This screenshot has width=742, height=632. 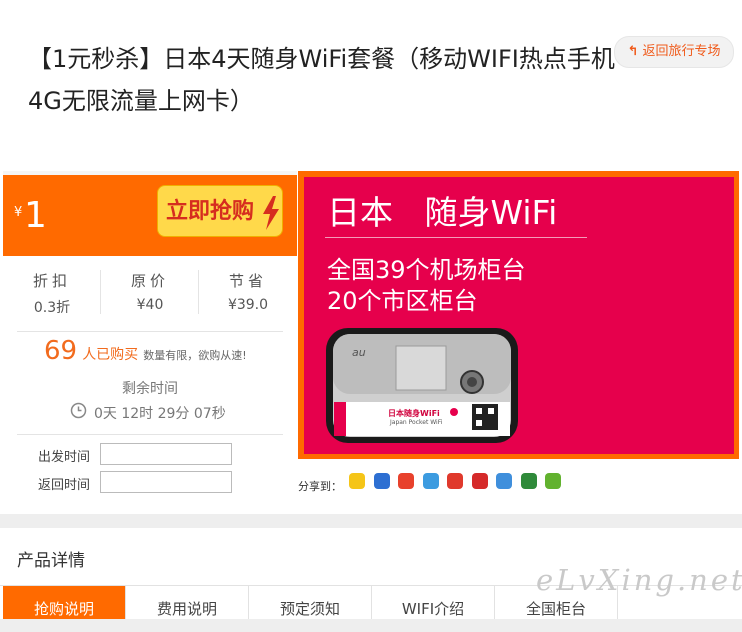 What do you see at coordinates (414, 413) in the screenshot?
I see `device-card-title: 日本随身WiFi` at bounding box center [414, 413].